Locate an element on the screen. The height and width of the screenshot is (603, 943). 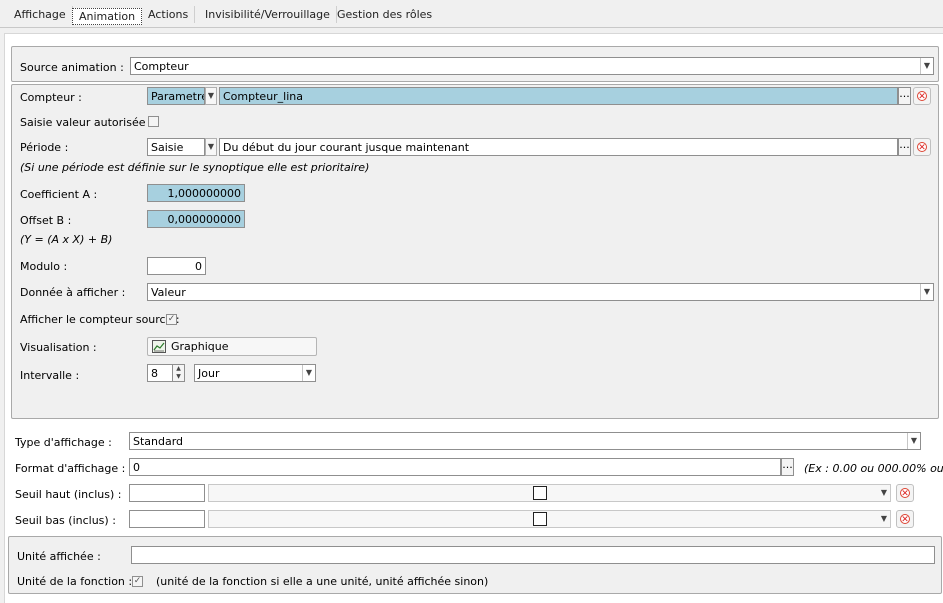
unite-fonction-checkbox: ✓ is located at coordinates (137, 581).